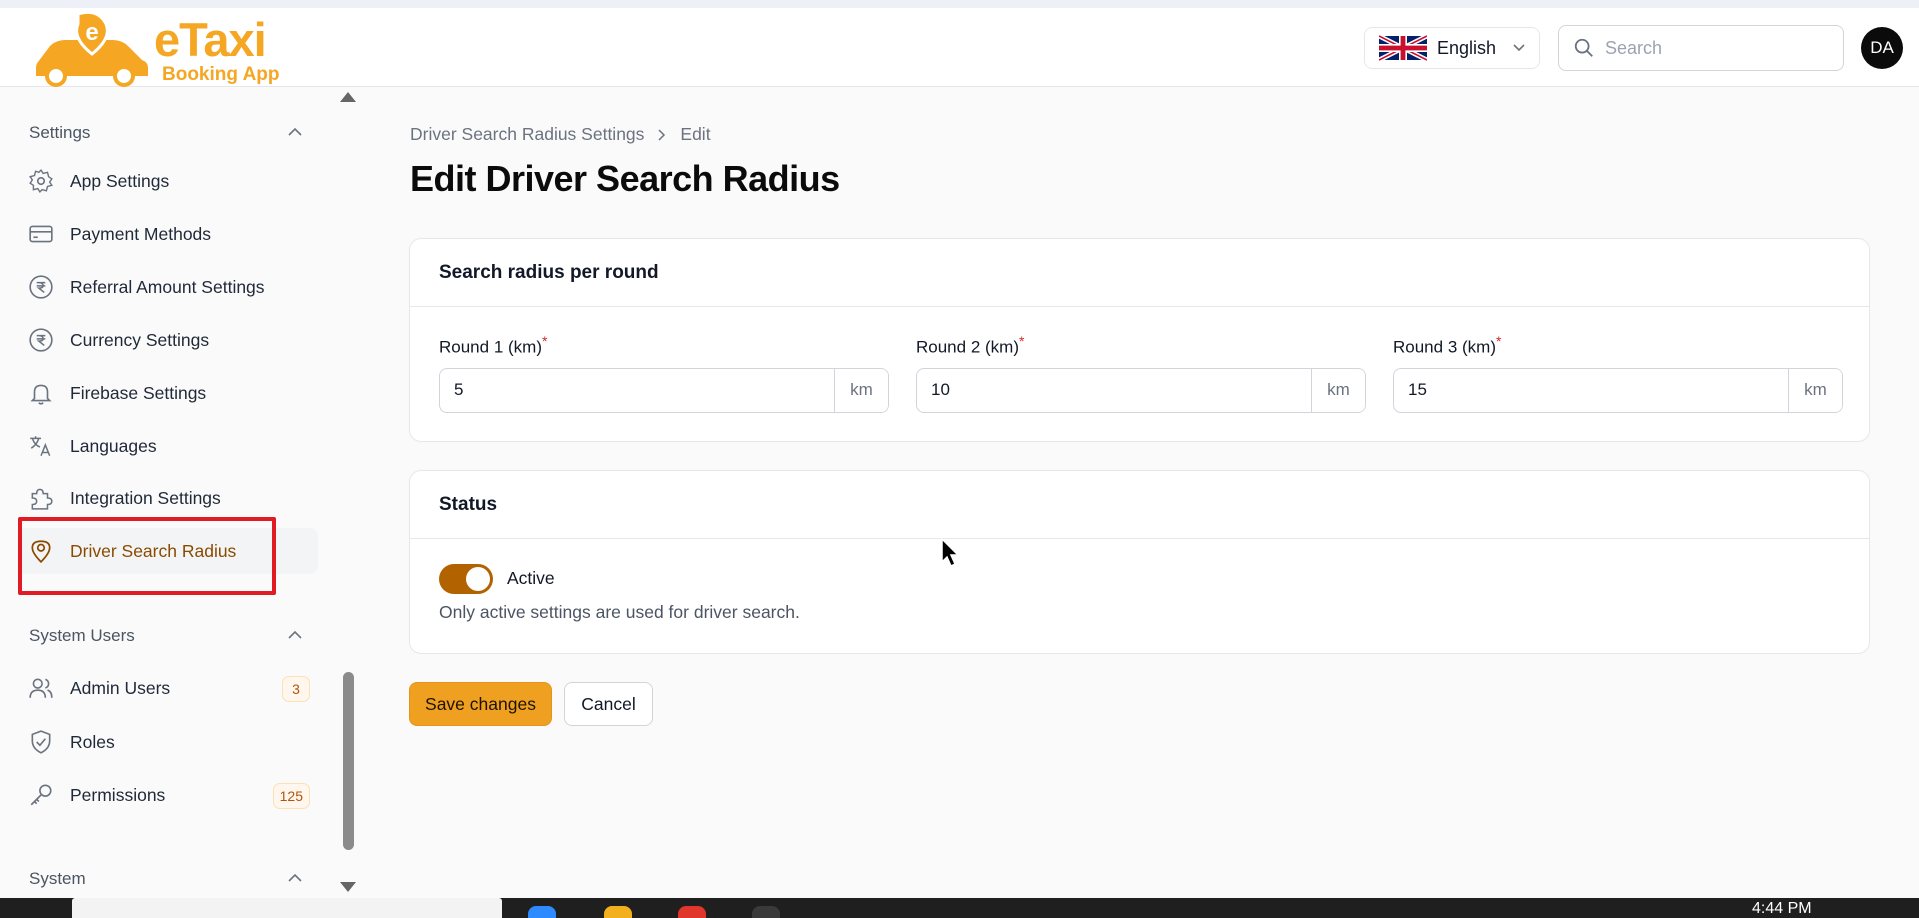 The image size is (1919, 918). I want to click on active-toggle, so click(466, 579).